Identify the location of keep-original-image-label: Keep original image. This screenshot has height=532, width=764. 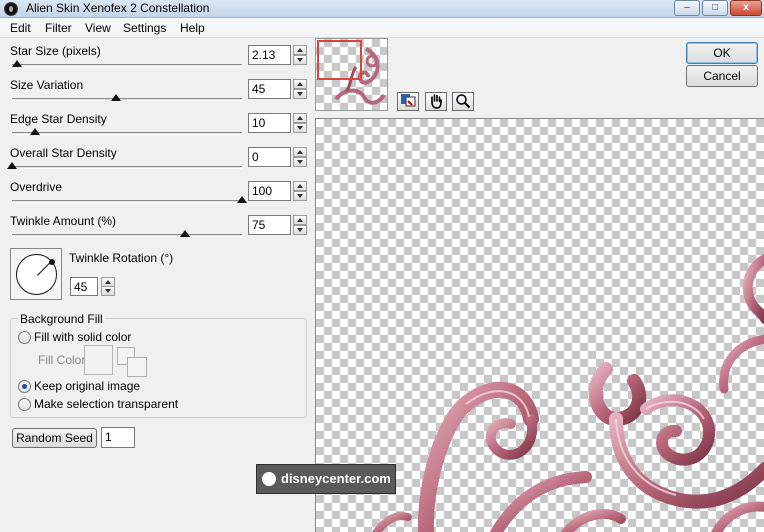
(87, 386).